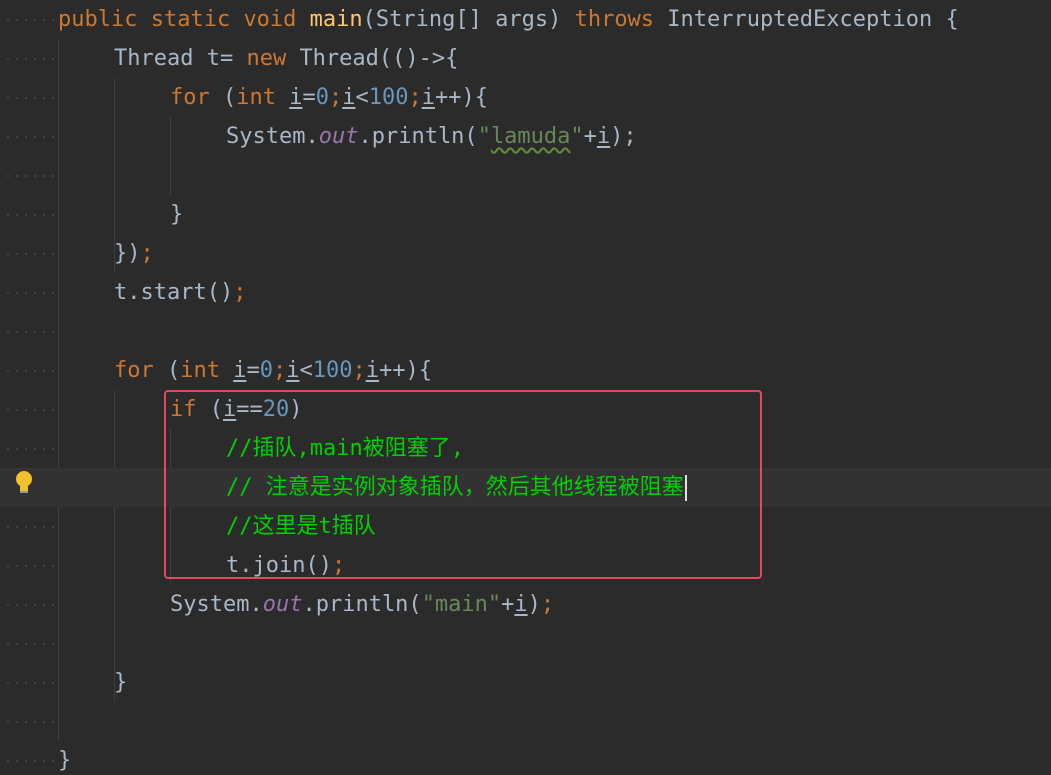  What do you see at coordinates (530, 136) in the screenshot?
I see `code-token: lamuda` at bounding box center [530, 136].